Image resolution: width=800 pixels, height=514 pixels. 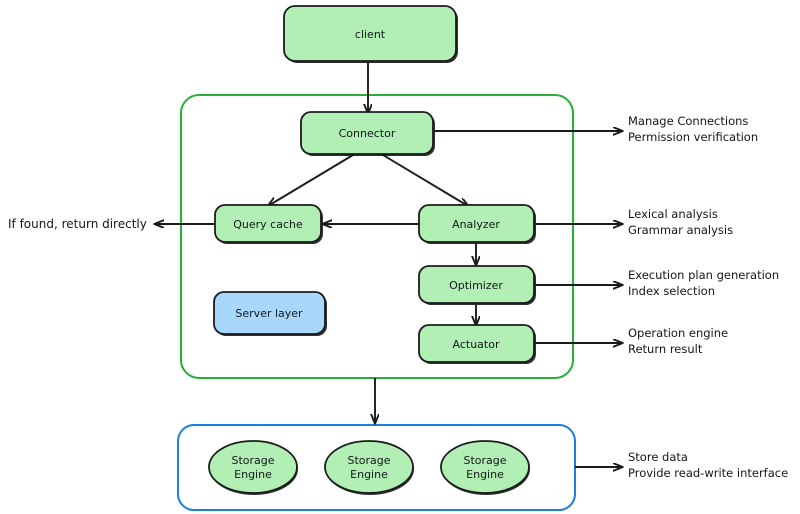 I want to click on node-query-cache: Query cache, so click(x=268, y=224).